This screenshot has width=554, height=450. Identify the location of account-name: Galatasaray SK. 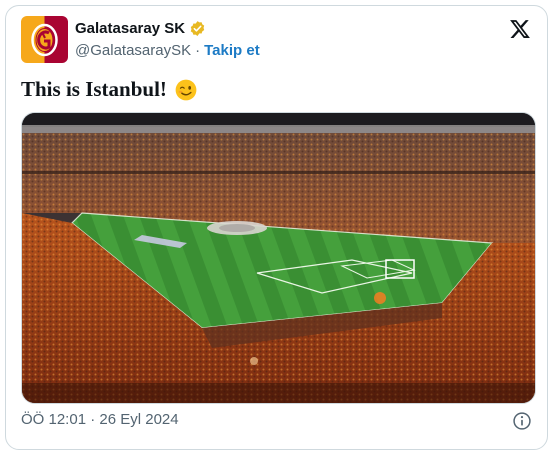
(130, 28).